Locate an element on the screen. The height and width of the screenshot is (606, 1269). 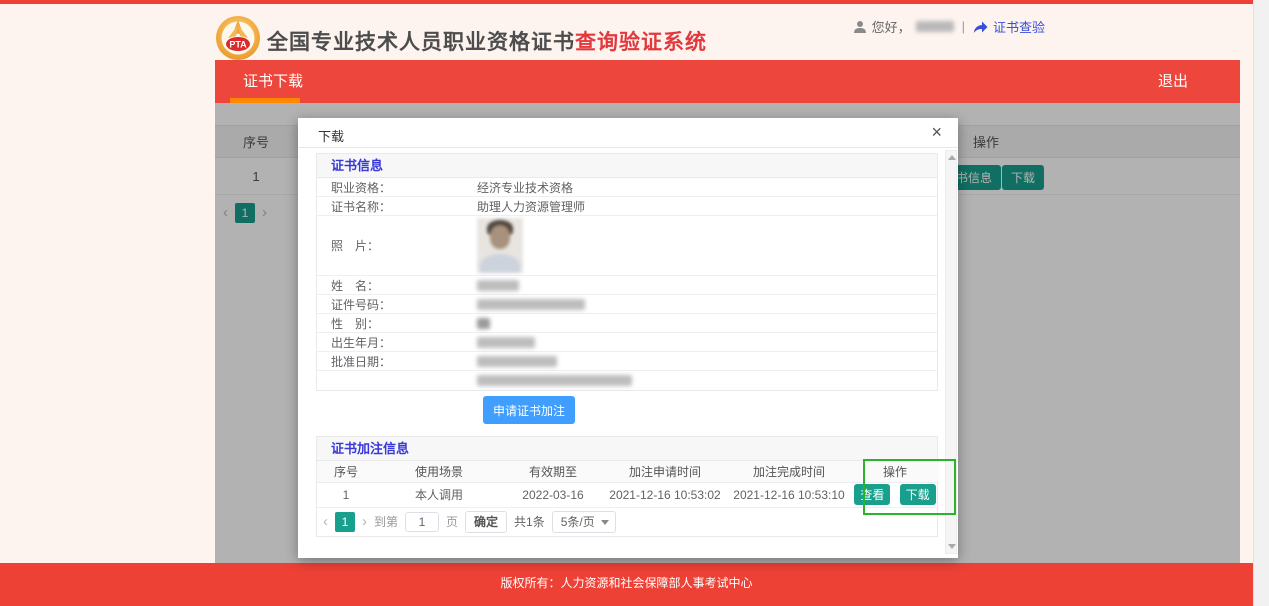
cert-info-section-title: 证书信息 is located at coordinates (627, 166).